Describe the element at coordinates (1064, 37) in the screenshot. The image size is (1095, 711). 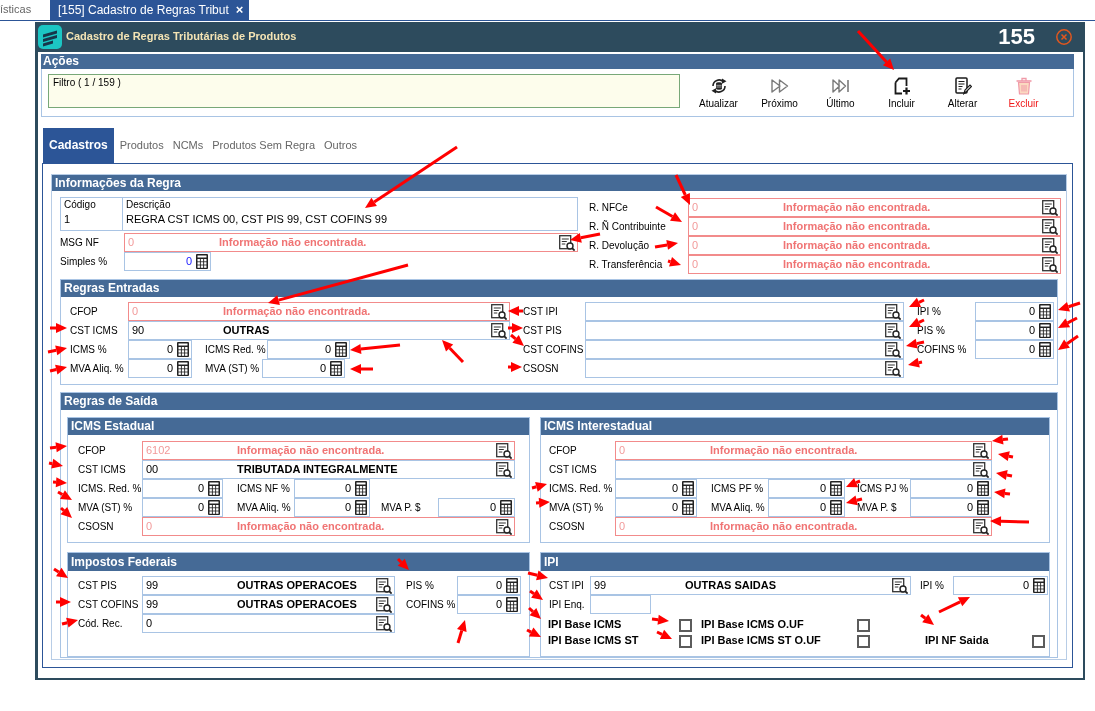
I see `close-icon` at that location.